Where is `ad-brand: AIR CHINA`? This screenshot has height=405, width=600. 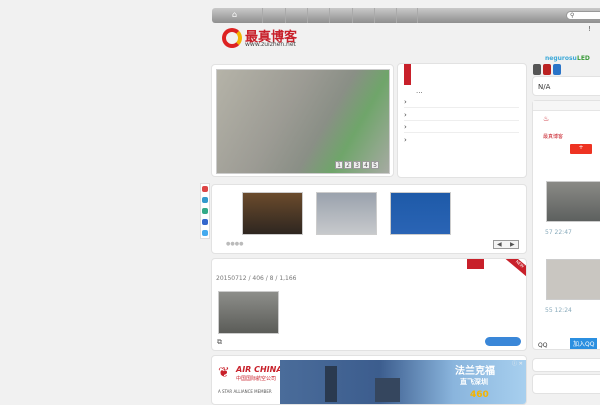 ad-brand: AIR CHINA is located at coordinates (259, 369).